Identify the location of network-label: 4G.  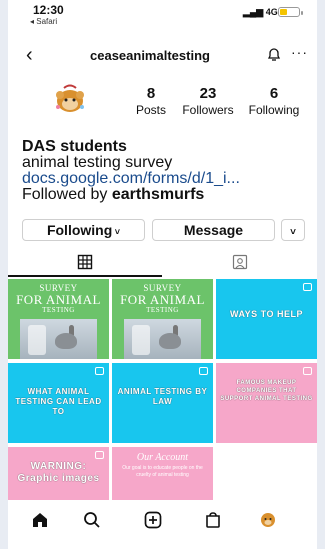
(271, 12).